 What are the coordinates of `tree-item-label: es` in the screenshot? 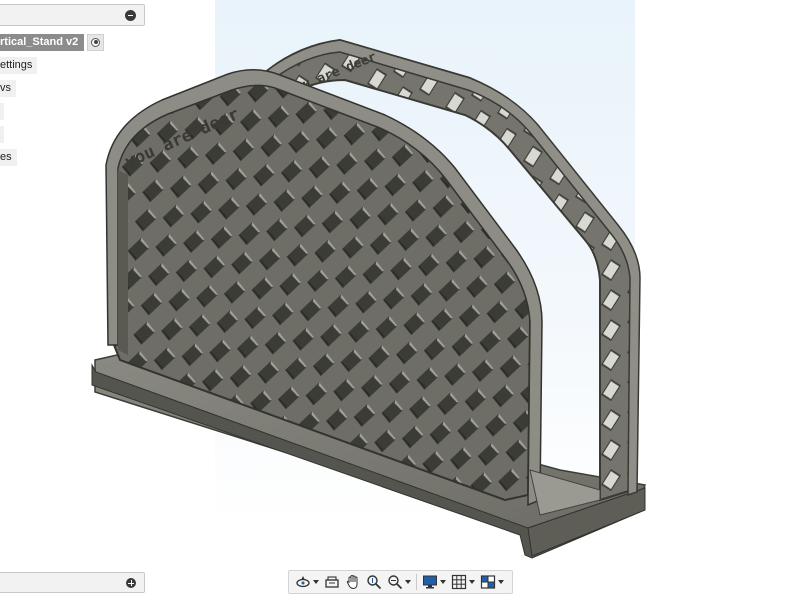 It's located at (8, 157).